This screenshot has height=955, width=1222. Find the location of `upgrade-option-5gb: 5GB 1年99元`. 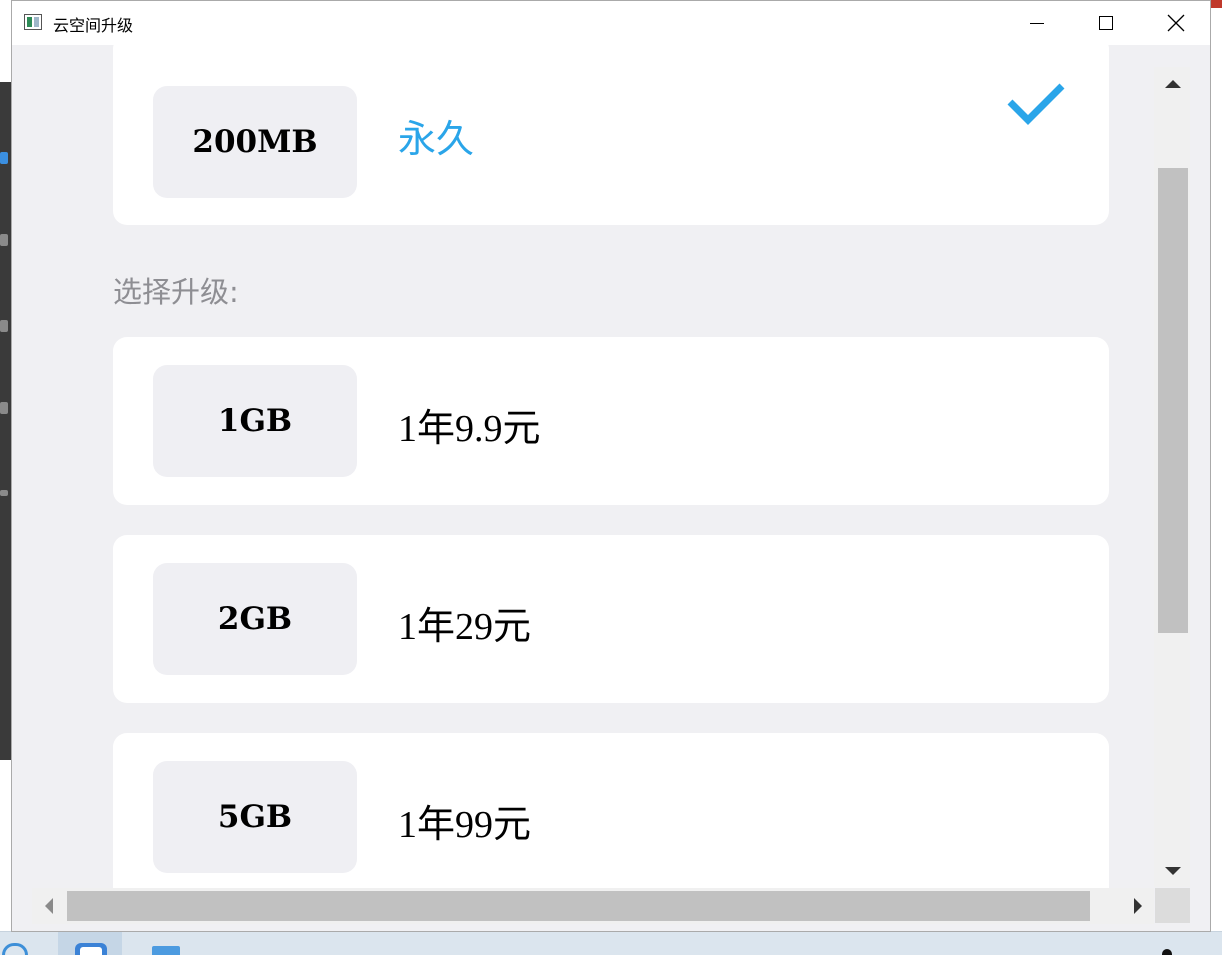

upgrade-option-5gb: 5GB 1年99元 is located at coordinates (611, 810).